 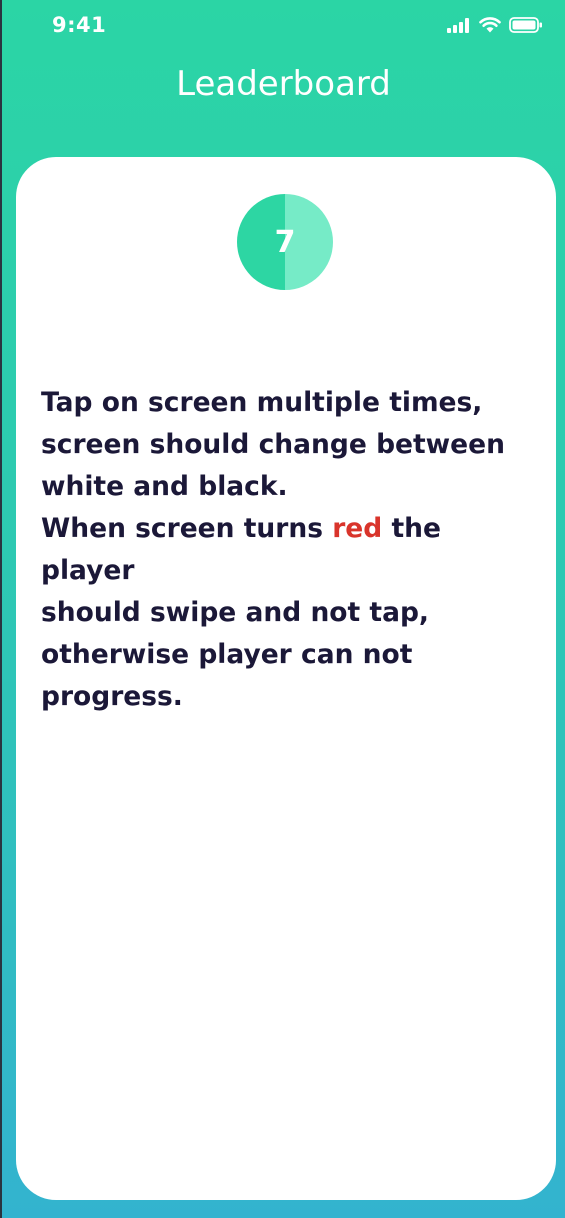 What do you see at coordinates (283, 26) in the screenshot?
I see `status-bar: 9:41` at bounding box center [283, 26].